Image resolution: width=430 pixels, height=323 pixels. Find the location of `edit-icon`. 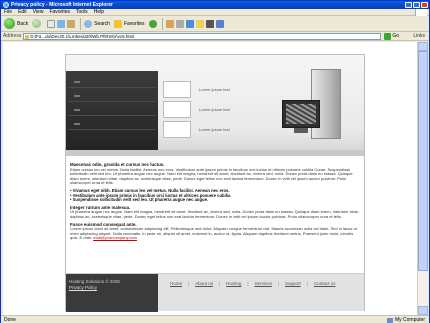

edit-icon is located at coordinates (189, 23).